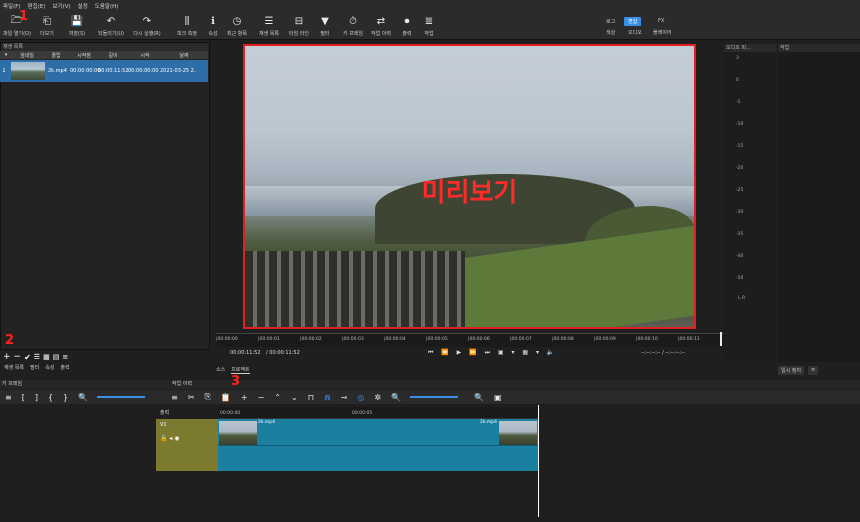 The image size is (860, 522). Describe the element at coordinates (147, 21) in the screenshot. I see `redo-icon: ↷` at that location.